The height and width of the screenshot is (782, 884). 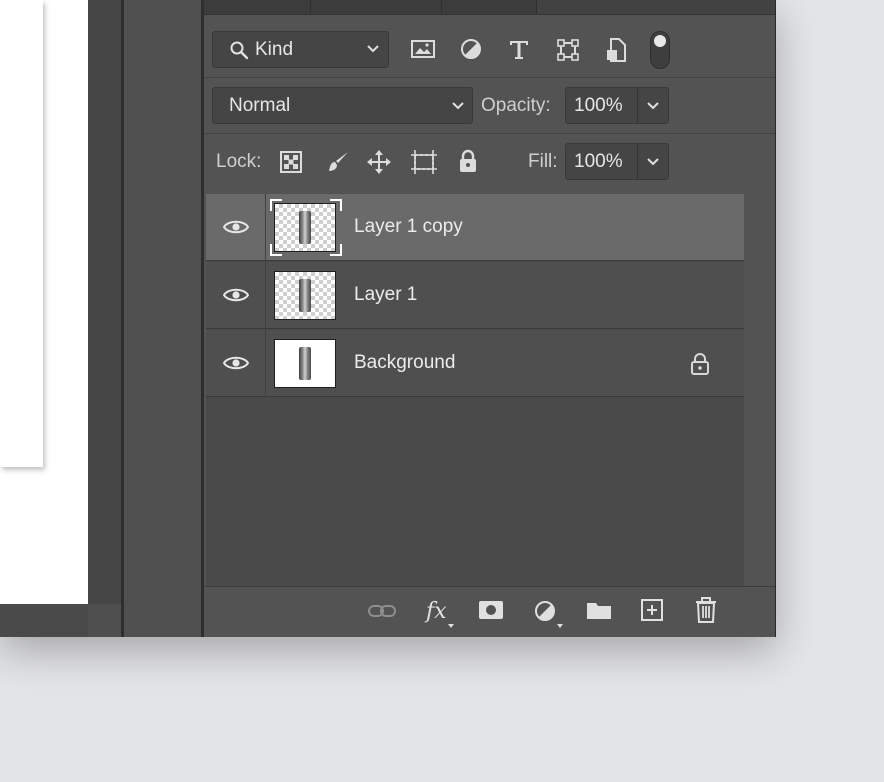 I want to click on add-mask-icon, so click(x=491, y=610).